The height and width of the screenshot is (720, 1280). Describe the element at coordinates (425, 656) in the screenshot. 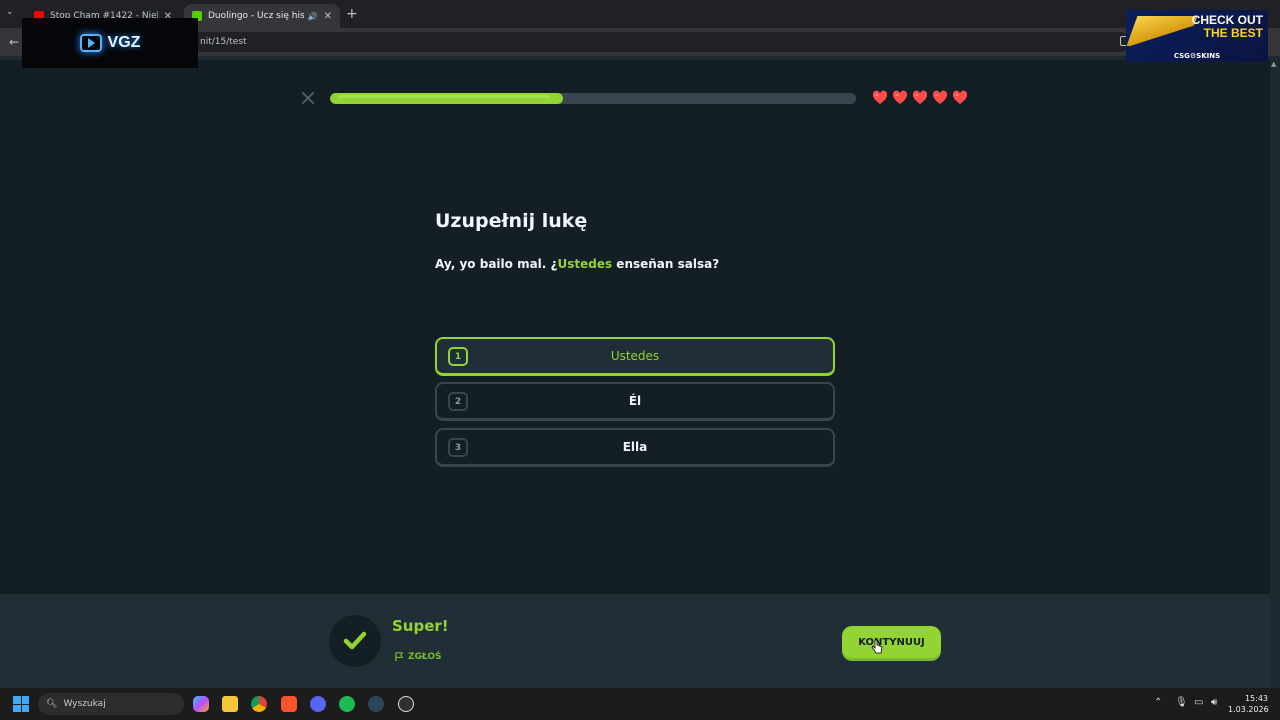

I see `report-label: ZGŁOŚ` at that location.